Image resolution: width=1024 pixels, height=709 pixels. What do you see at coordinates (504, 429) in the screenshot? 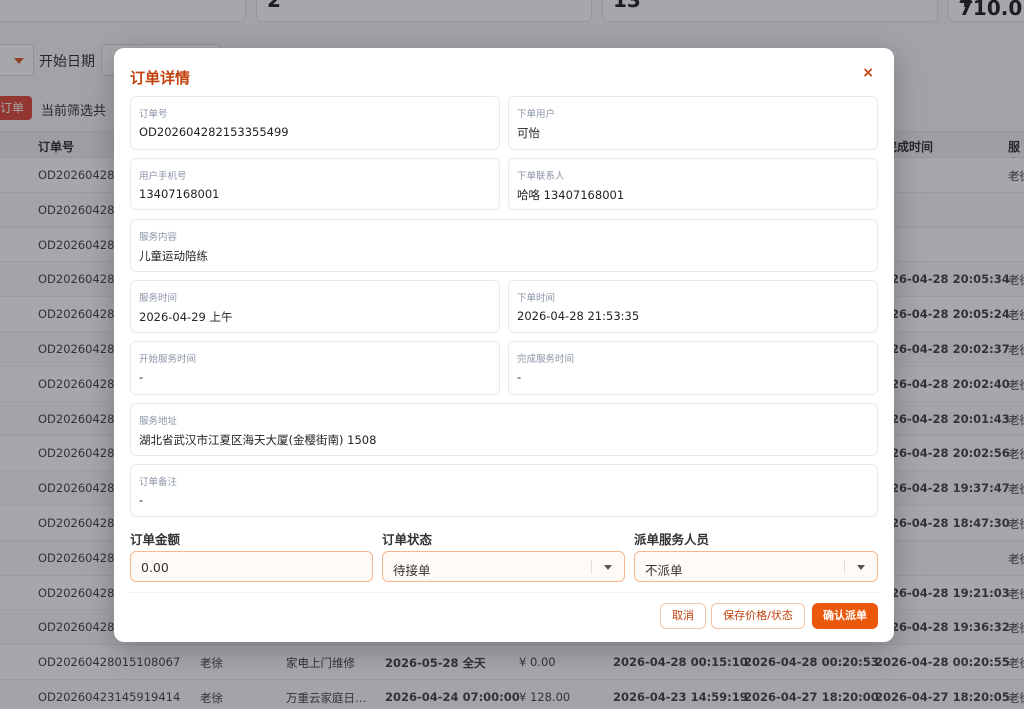
I see `field-address: 服务地址 湖北省武汉市江夏区海天大厦(金樱街南) 1508` at bounding box center [504, 429].